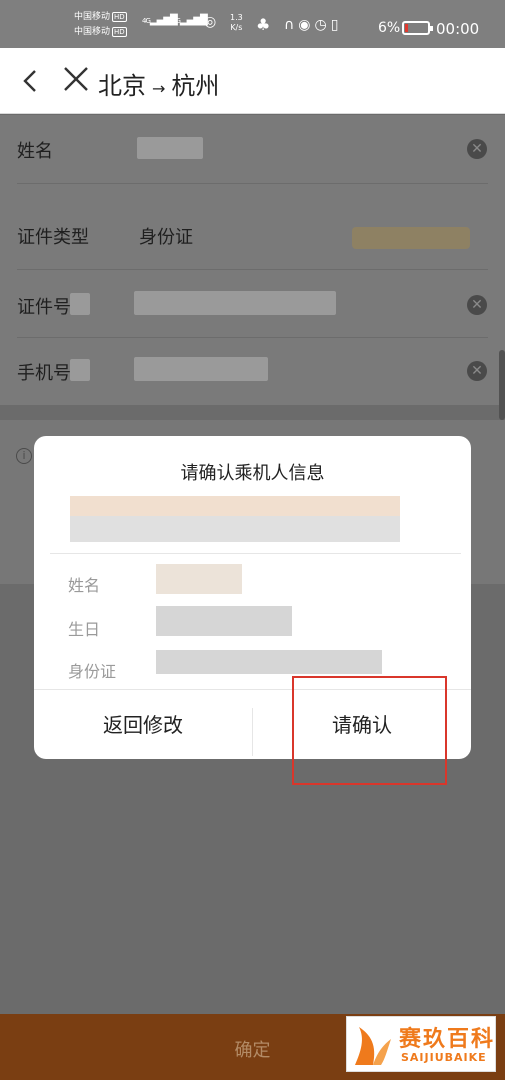 This screenshot has height=1080, width=505. I want to click on clock: 00:00, so click(458, 29).